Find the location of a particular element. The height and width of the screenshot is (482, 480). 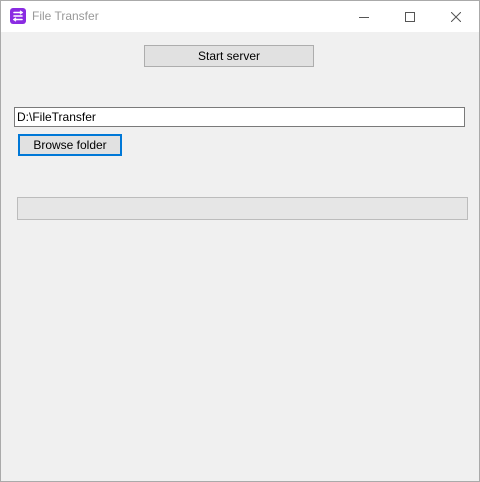

close-button is located at coordinates (456, 16).